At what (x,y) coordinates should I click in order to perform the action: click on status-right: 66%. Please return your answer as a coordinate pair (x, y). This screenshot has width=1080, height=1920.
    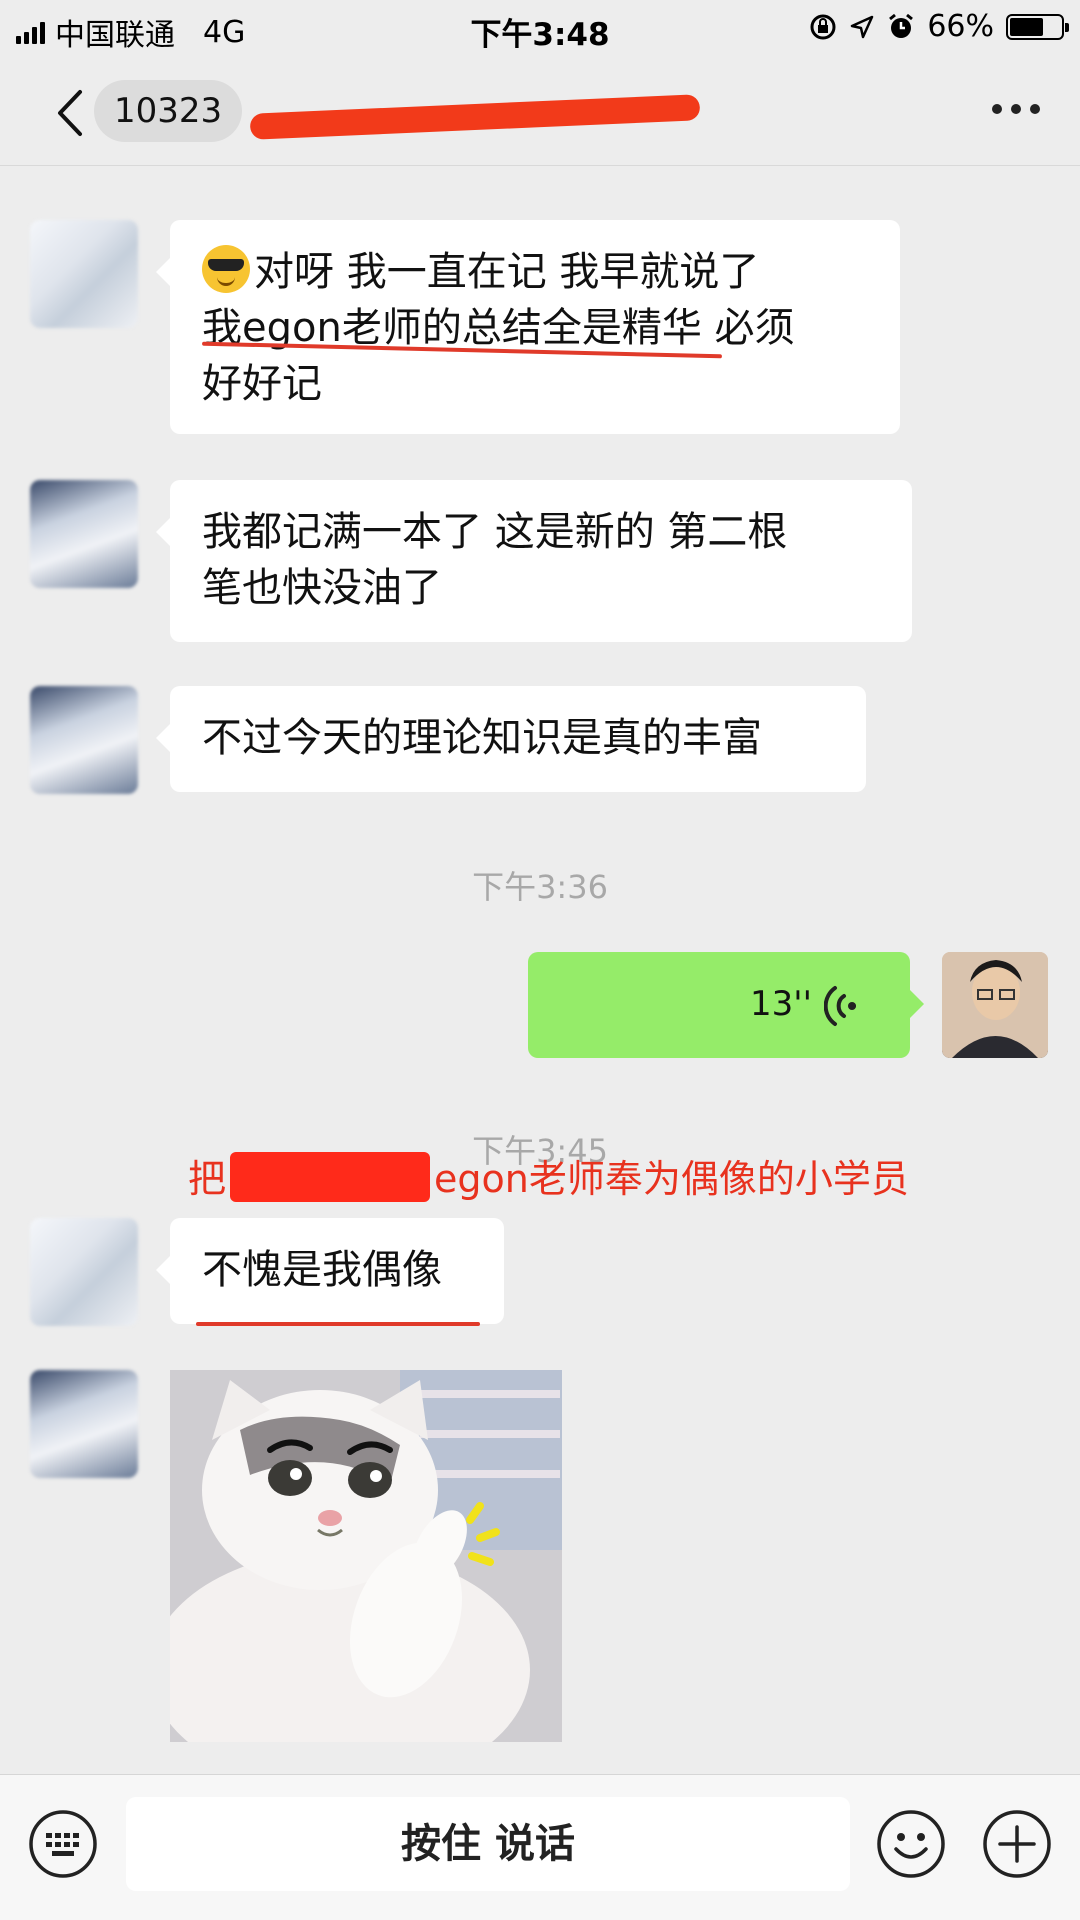
    Looking at the image, I should click on (939, 26).